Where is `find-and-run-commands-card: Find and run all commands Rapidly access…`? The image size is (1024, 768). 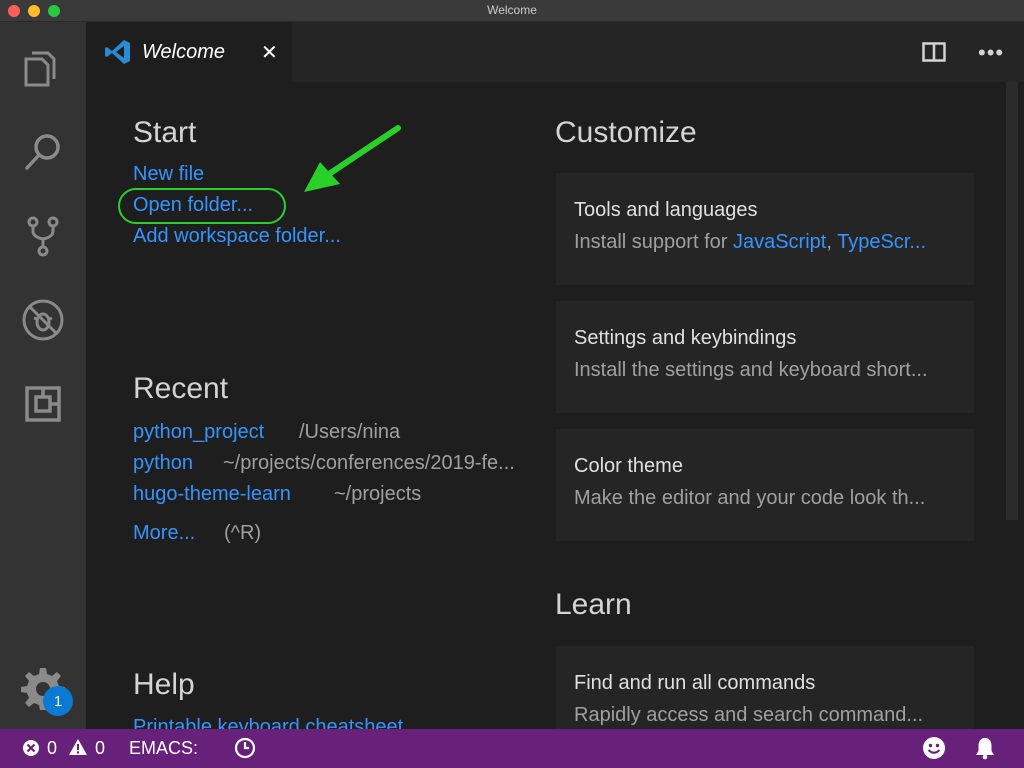
find-and-run-commands-card: Find and run all commands Rapidly access… is located at coordinates (765, 687).